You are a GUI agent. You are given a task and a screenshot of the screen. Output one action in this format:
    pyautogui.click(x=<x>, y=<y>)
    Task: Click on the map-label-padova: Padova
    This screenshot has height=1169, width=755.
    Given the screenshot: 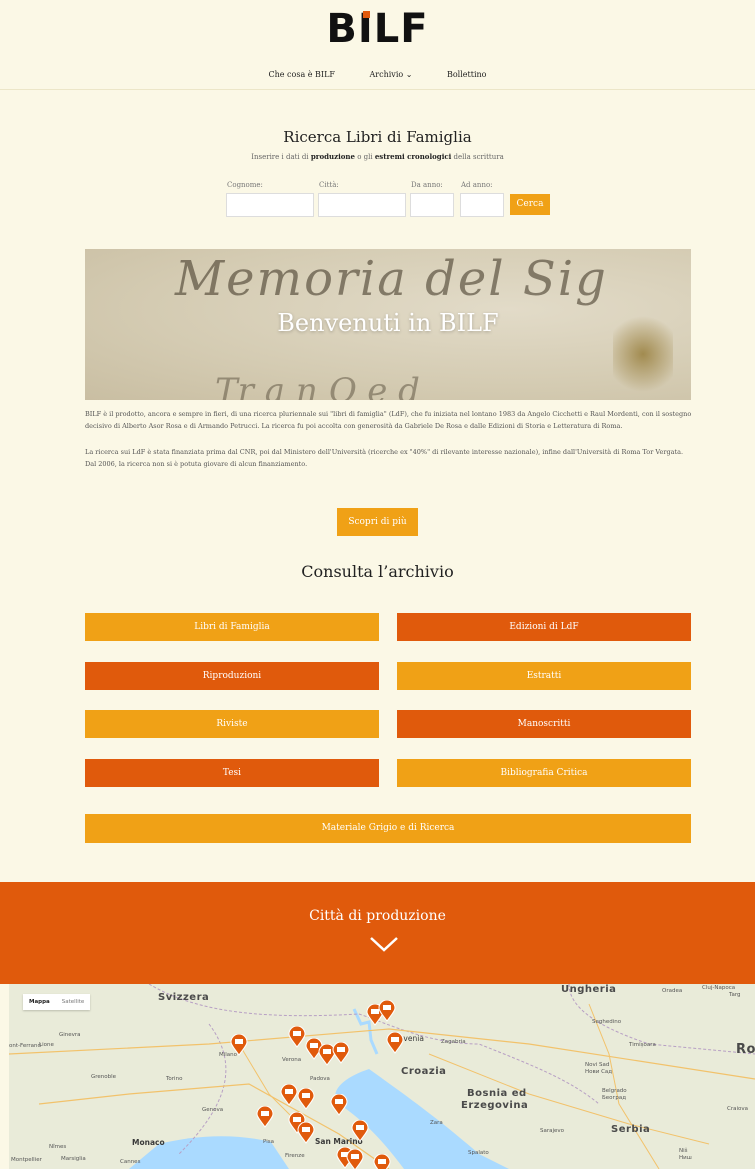 What is the action you would take?
    pyautogui.click(x=320, y=1079)
    